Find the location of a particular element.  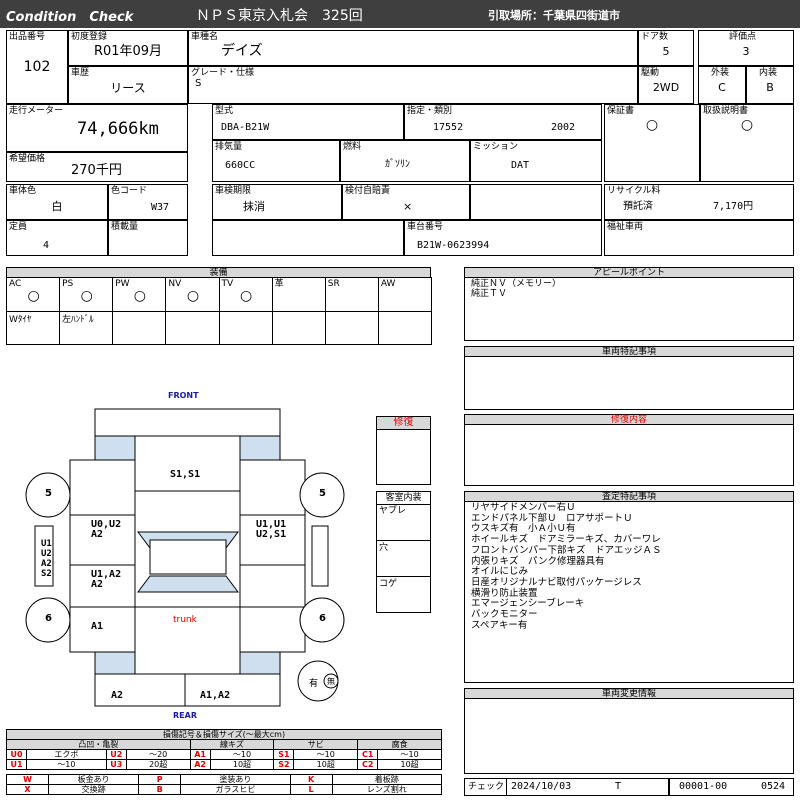

legend-code: U1 is located at coordinates (16, 764).